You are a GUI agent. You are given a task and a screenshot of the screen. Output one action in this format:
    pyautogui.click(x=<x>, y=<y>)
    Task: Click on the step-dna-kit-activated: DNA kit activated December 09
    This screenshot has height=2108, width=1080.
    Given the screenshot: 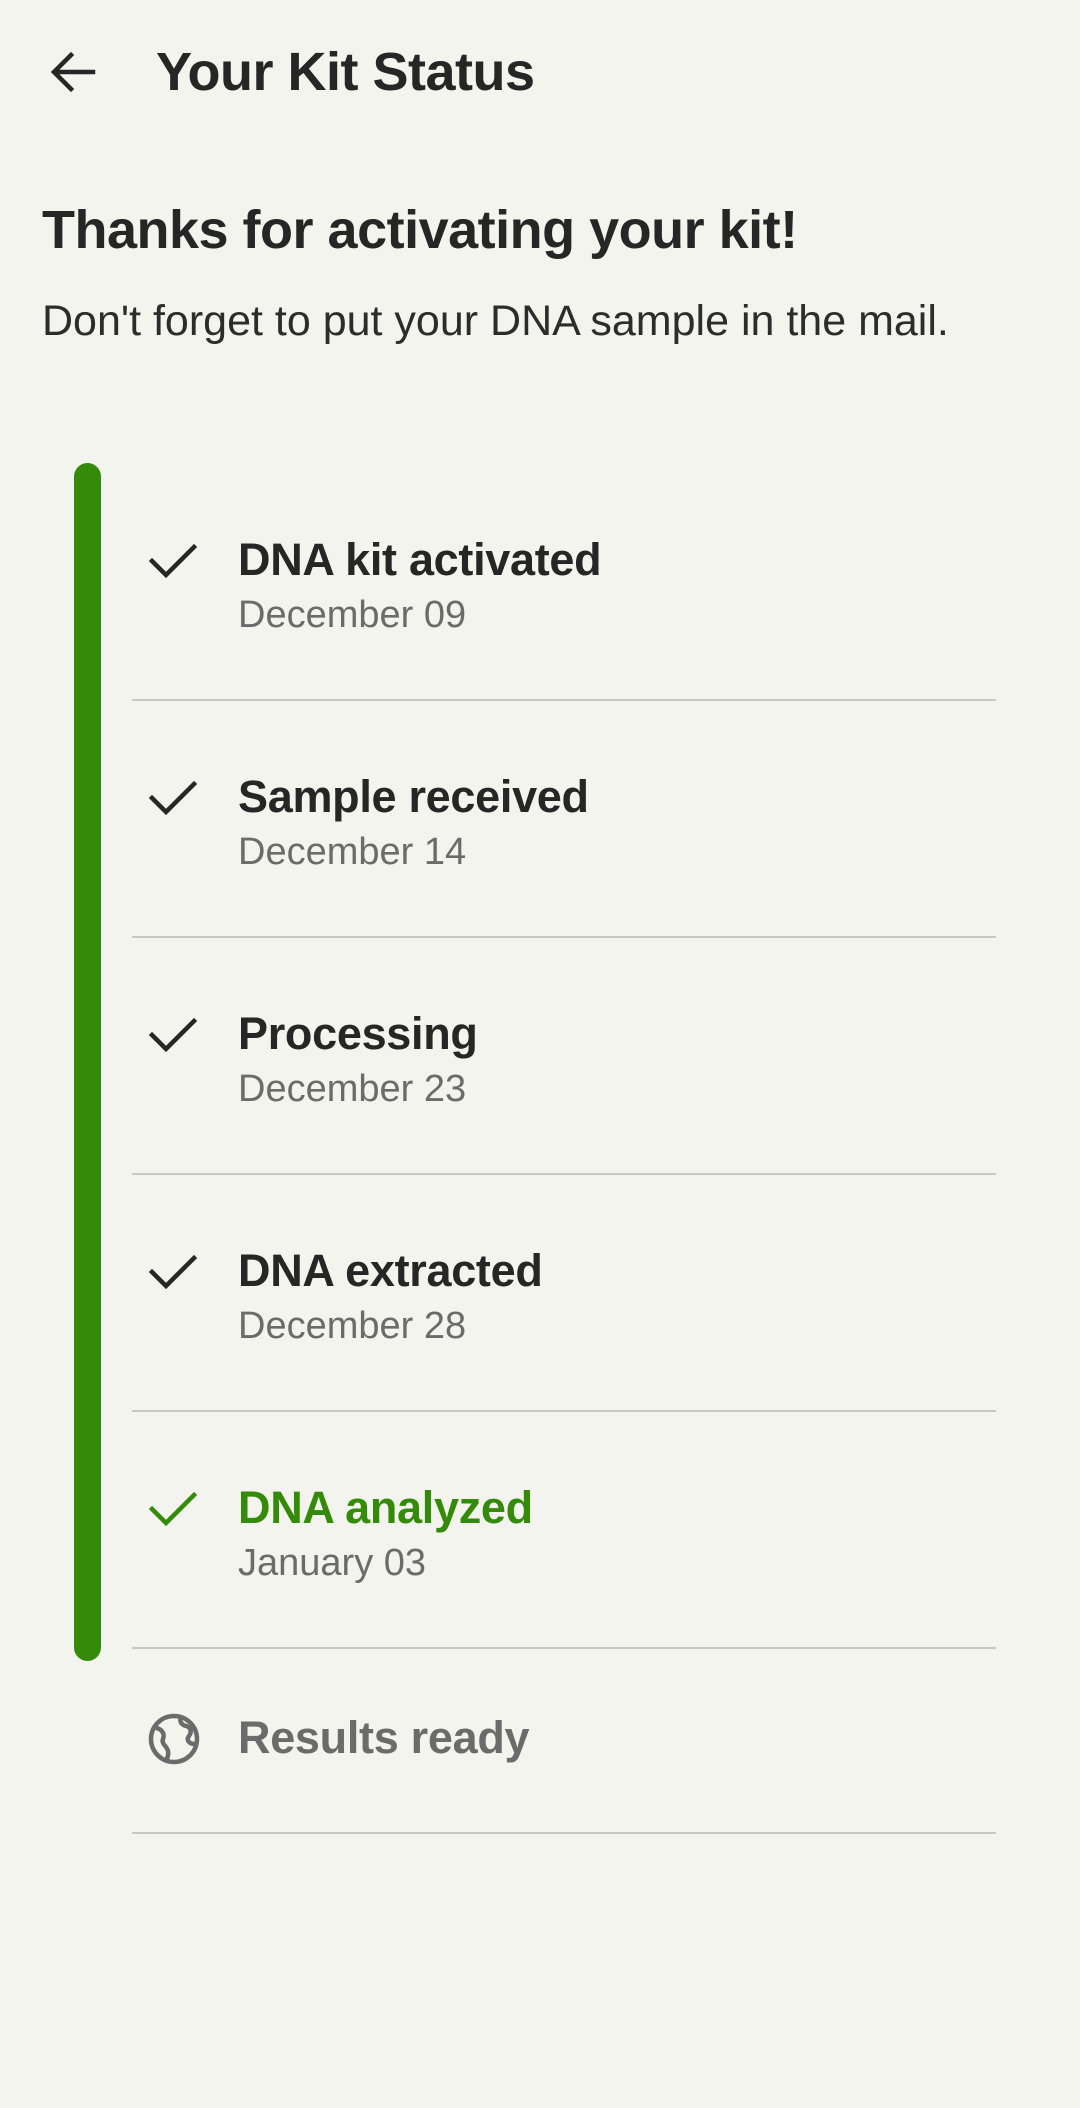 What is the action you would take?
    pyautogui.click(x=564, y=604)
    